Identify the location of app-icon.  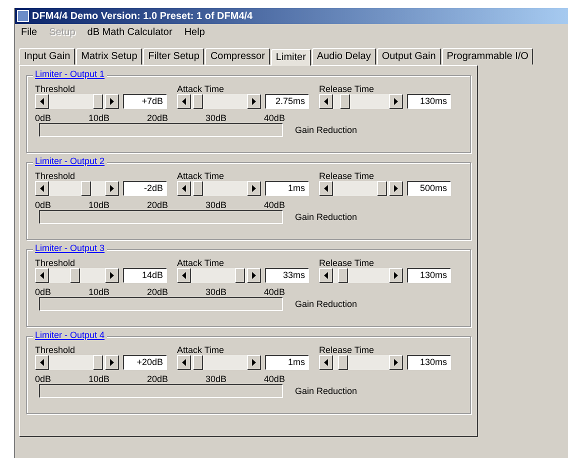
(23, 16).